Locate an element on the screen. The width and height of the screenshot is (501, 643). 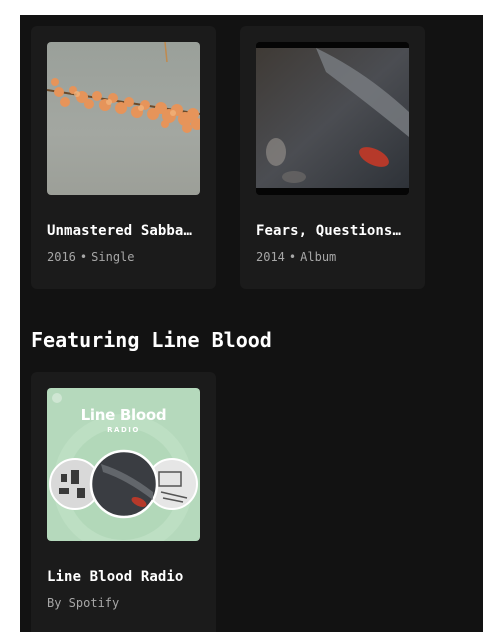
album-type: Single is located at coordinates (113, 257).